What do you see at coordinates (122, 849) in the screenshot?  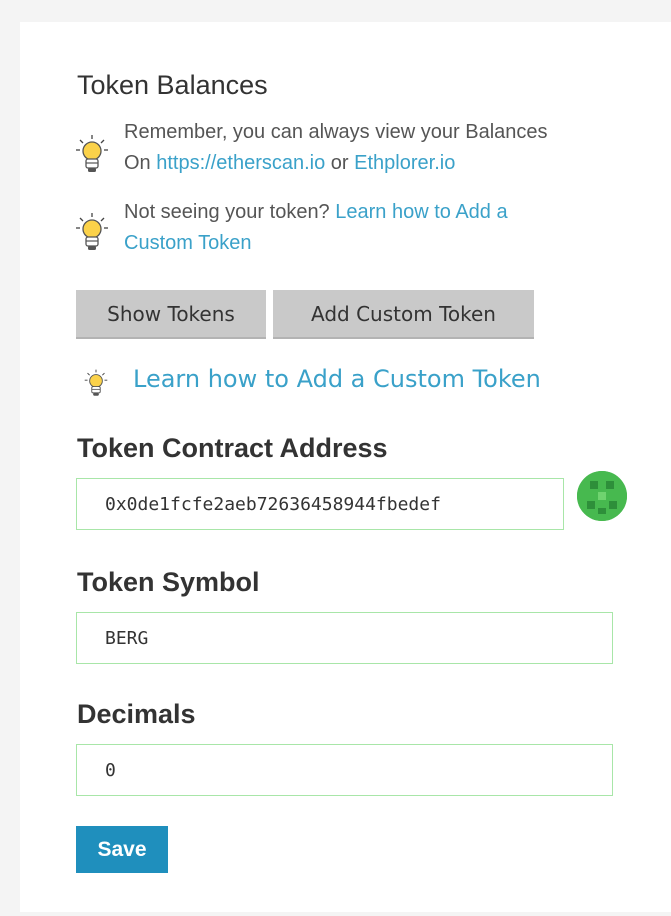 I see `save-button: Save` at bounding box center [122, 849].